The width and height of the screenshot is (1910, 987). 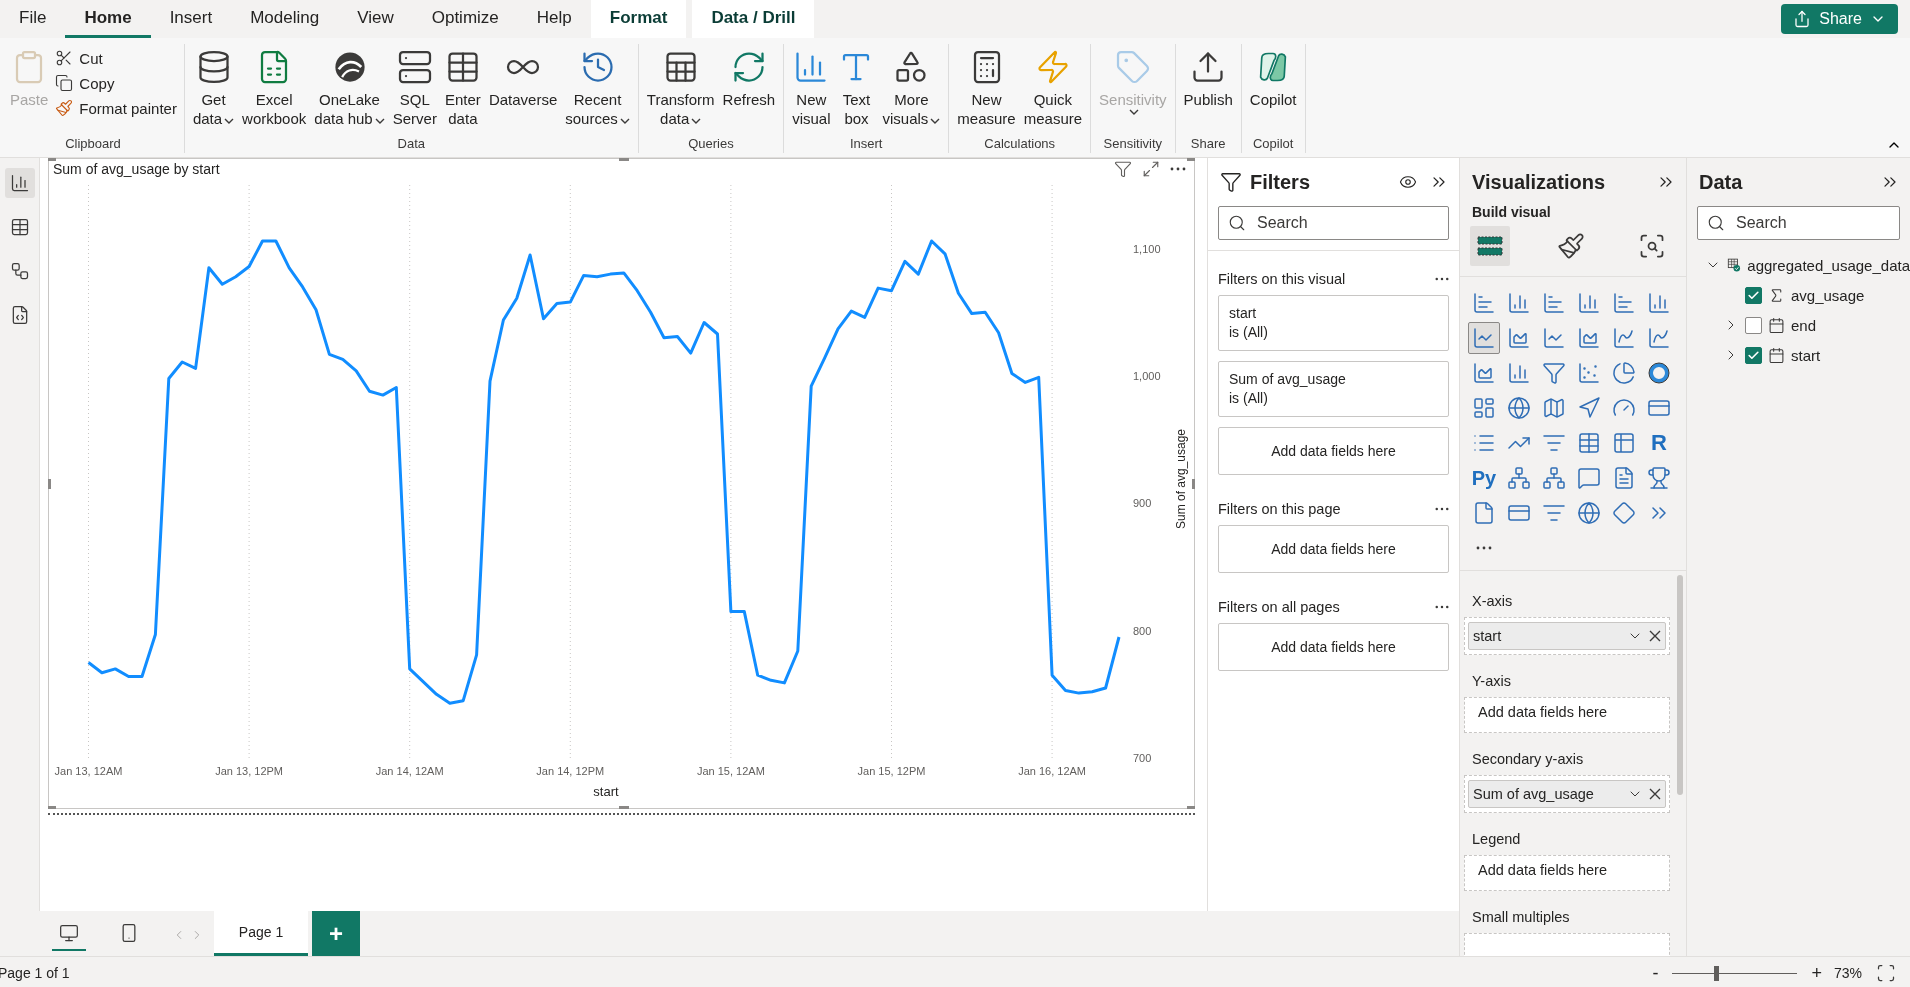 I want to click on axis-tick-label: Jan 13, 12AM, so click(x=88, y=771).